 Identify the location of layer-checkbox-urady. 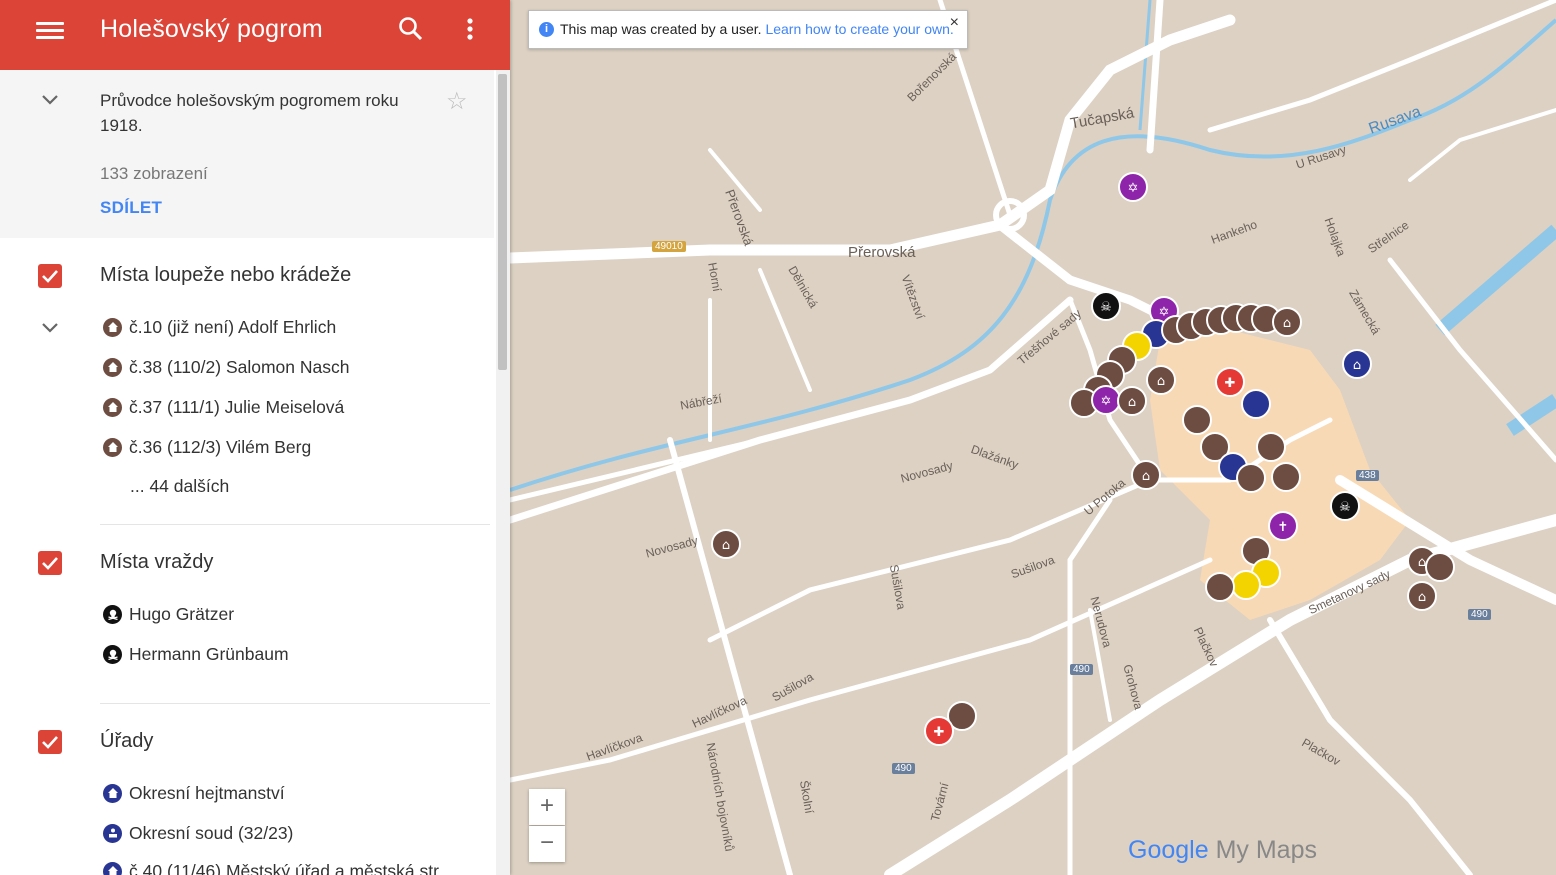
(50, 742).